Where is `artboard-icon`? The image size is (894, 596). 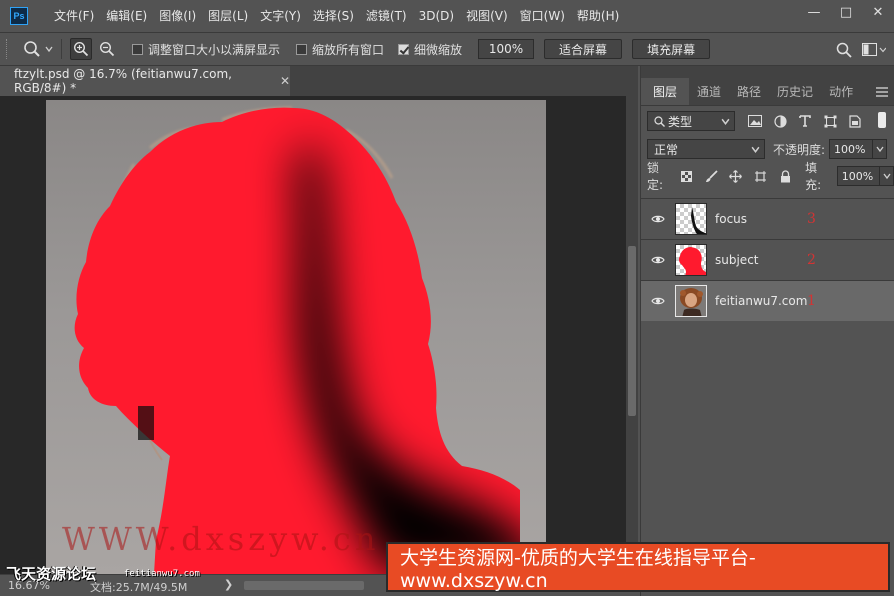
artboard-icon is located at coordinates (761, 176).